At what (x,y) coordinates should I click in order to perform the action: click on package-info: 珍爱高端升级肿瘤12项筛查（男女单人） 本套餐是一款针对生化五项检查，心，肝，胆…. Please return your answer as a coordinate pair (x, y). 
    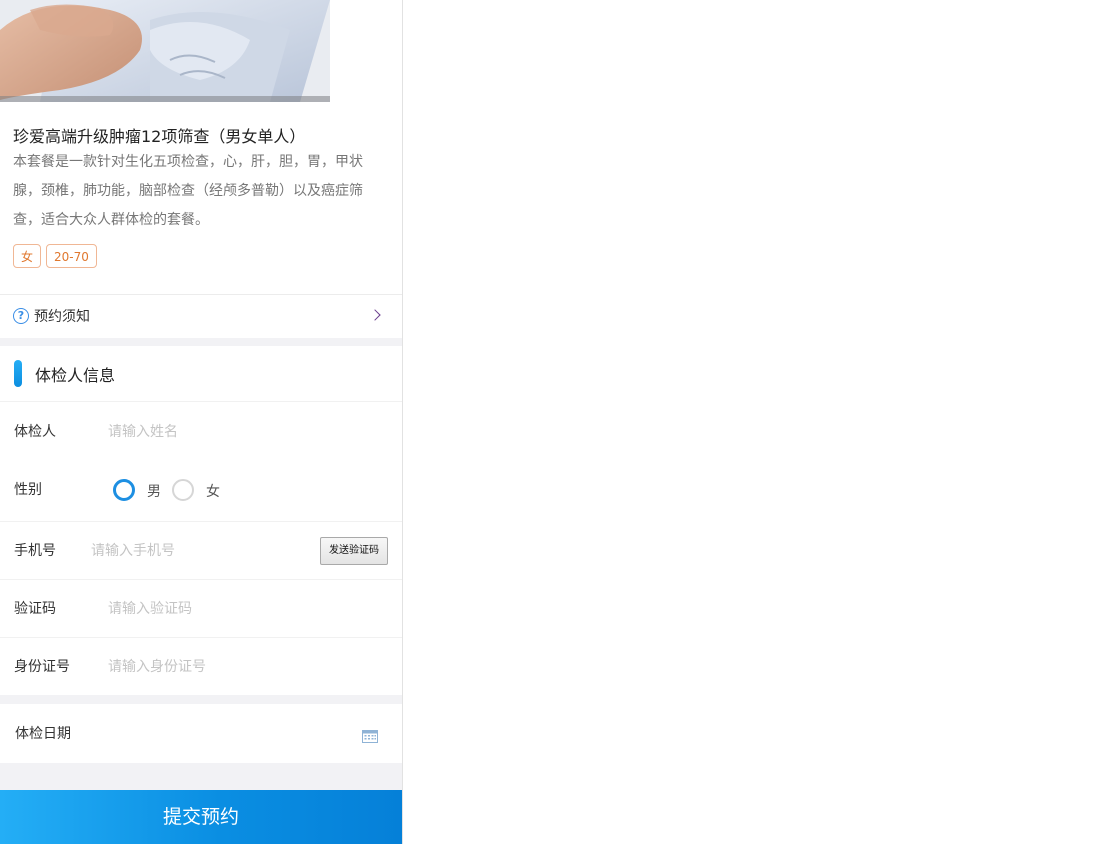
    Looking at the image, I should click on (199, 179).